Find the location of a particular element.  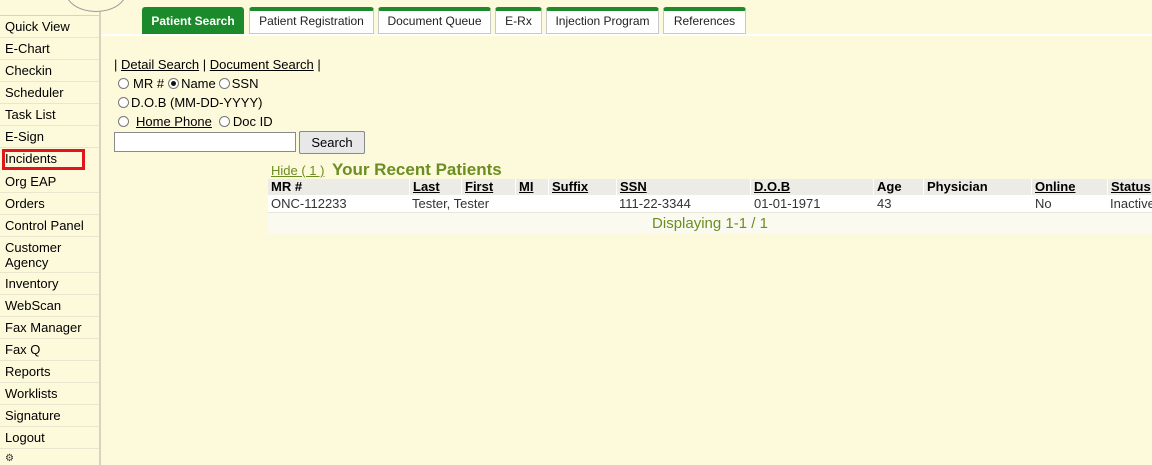

col-mr: MR # is located at coordinates (338, 187).